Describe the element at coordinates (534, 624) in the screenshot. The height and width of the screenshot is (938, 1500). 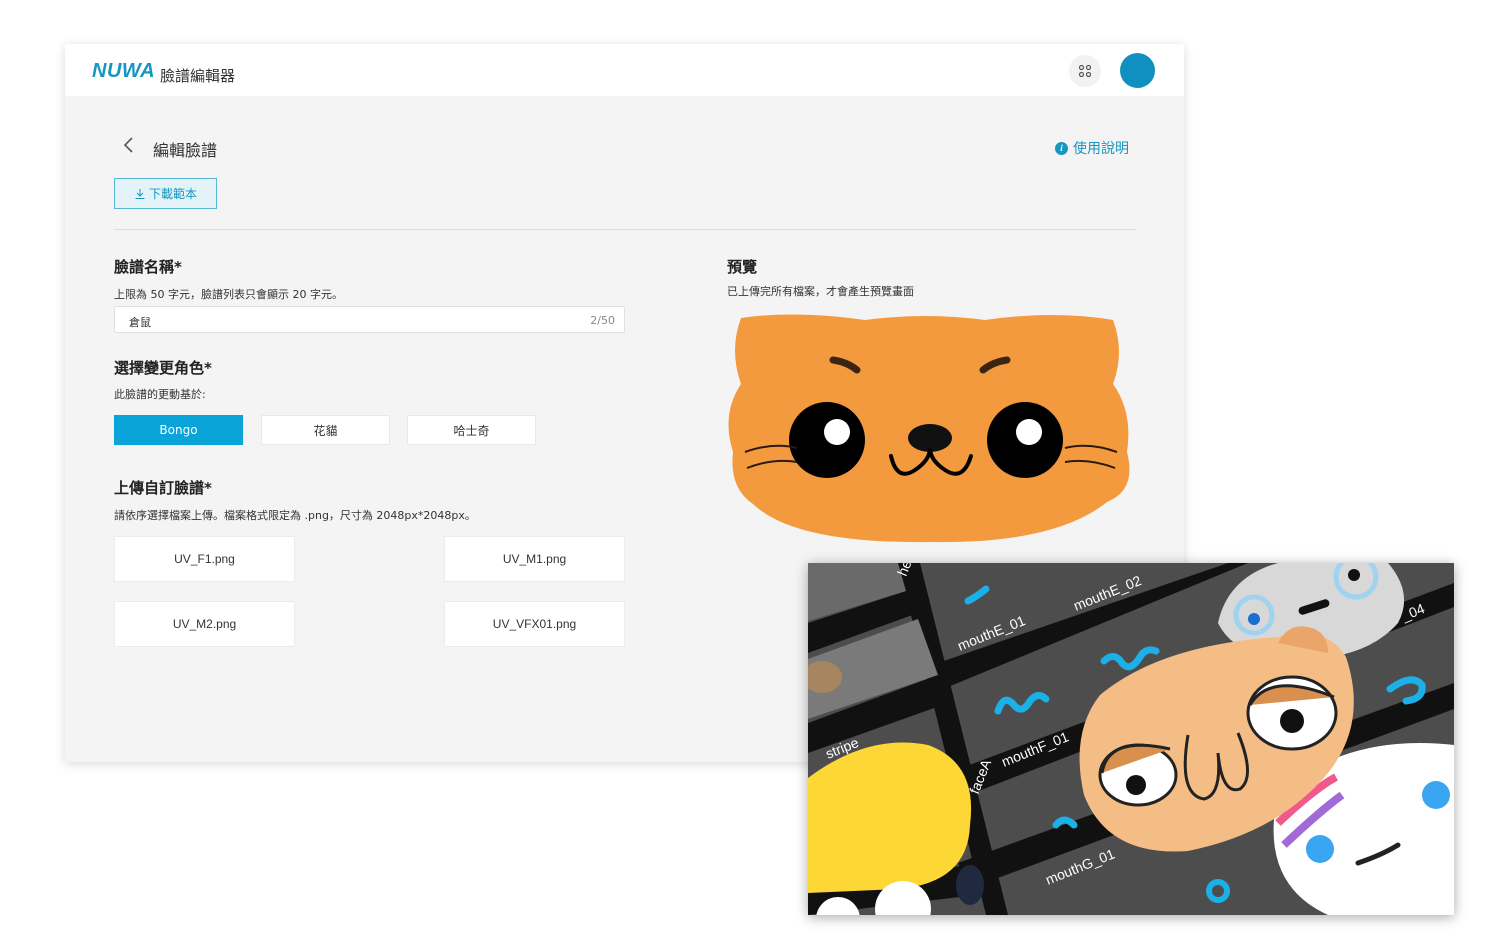
I see `upload-slot-uv-vfx01: UV_VFX01.png` at that location.